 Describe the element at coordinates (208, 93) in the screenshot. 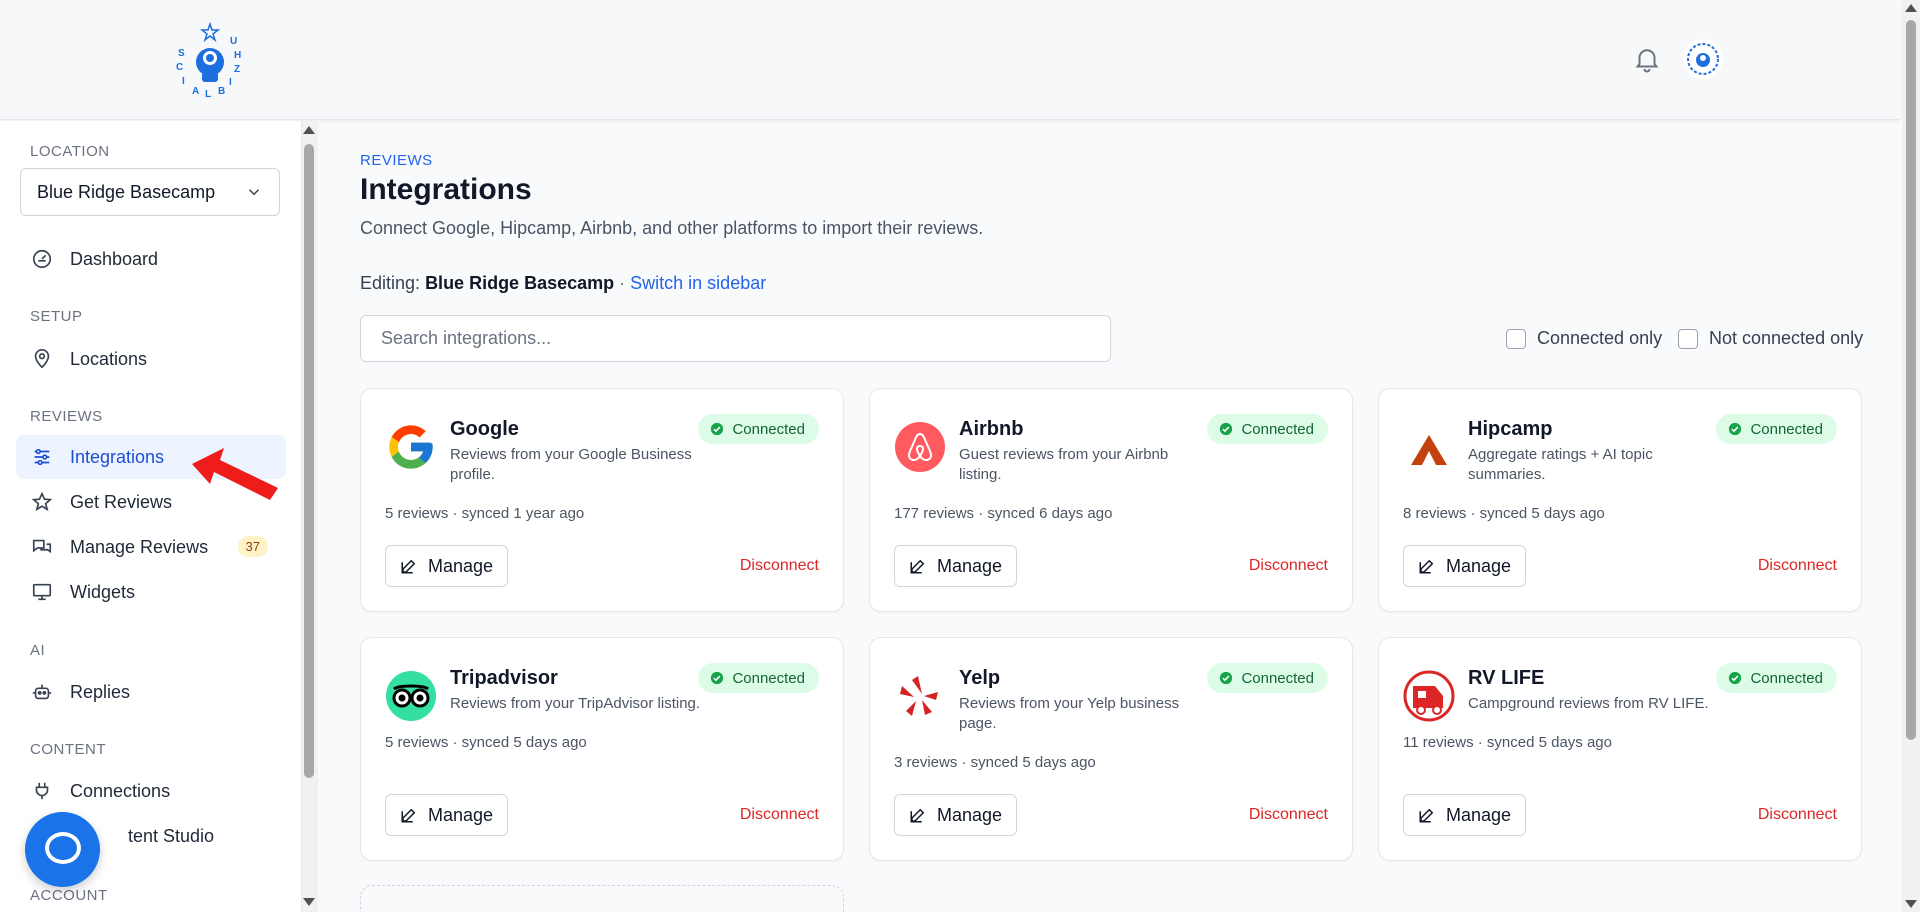

I see `svg-text: L` at that location.